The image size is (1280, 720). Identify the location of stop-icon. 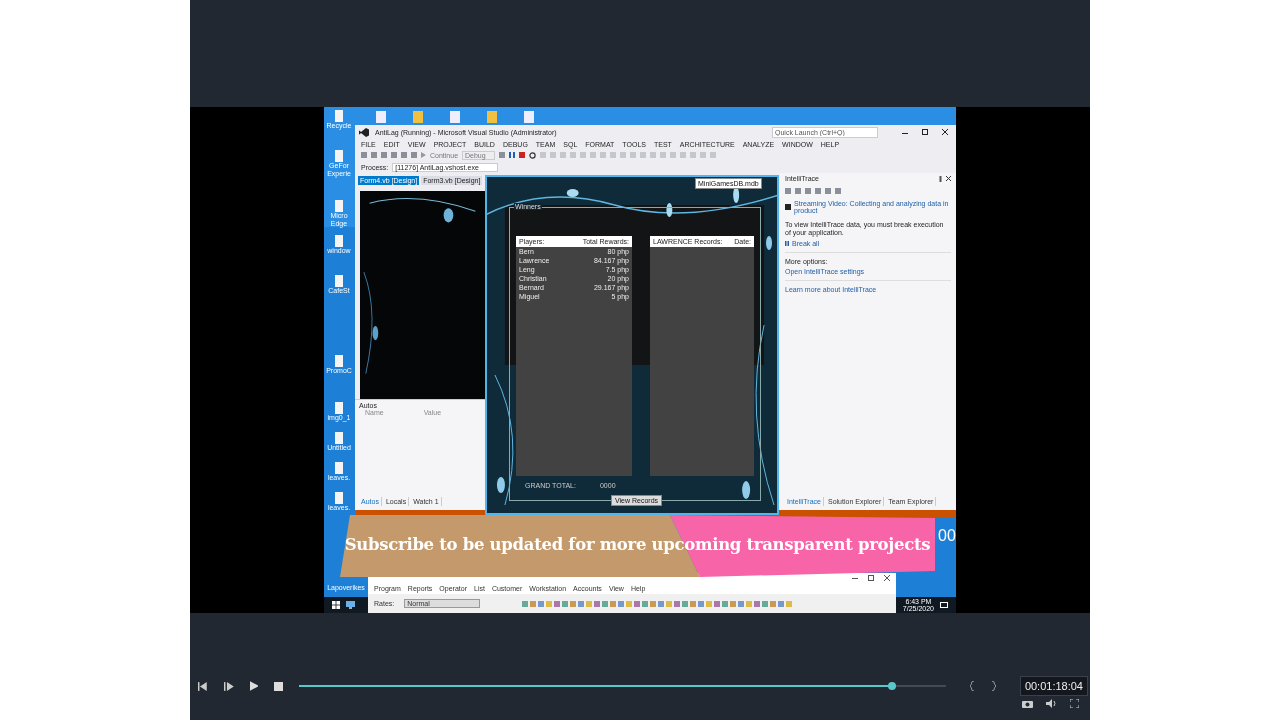
(279, 686).